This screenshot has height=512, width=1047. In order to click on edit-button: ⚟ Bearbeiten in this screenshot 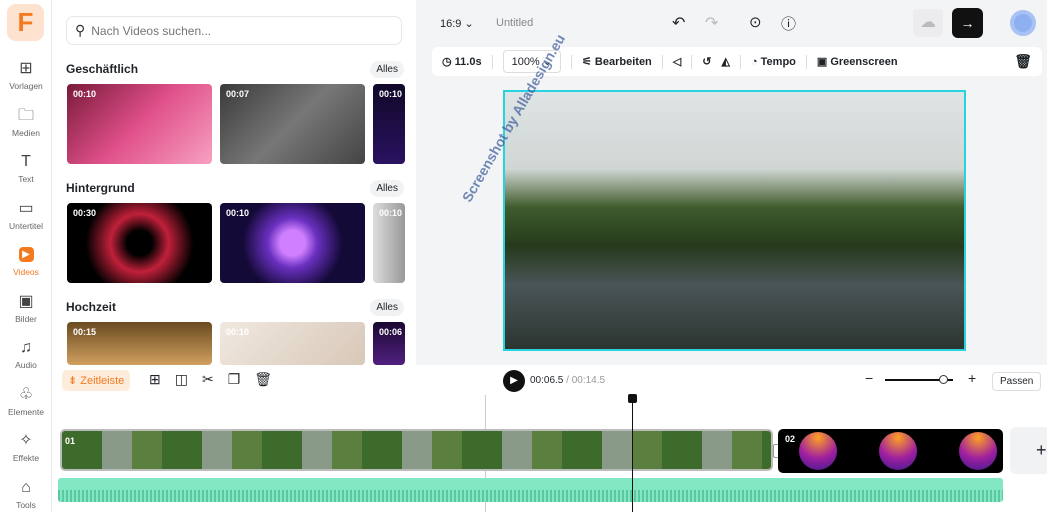, I will do `click(617, 61)`.